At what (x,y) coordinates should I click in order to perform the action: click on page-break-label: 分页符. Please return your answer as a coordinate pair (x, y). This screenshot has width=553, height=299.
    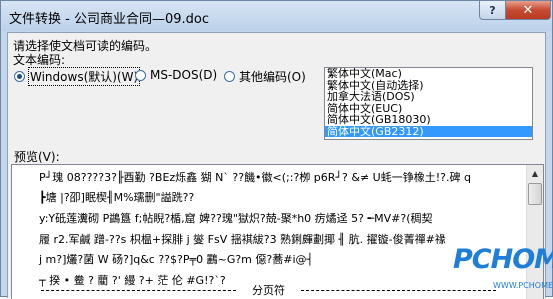
    Looking at the image, I should click on (268, 290).